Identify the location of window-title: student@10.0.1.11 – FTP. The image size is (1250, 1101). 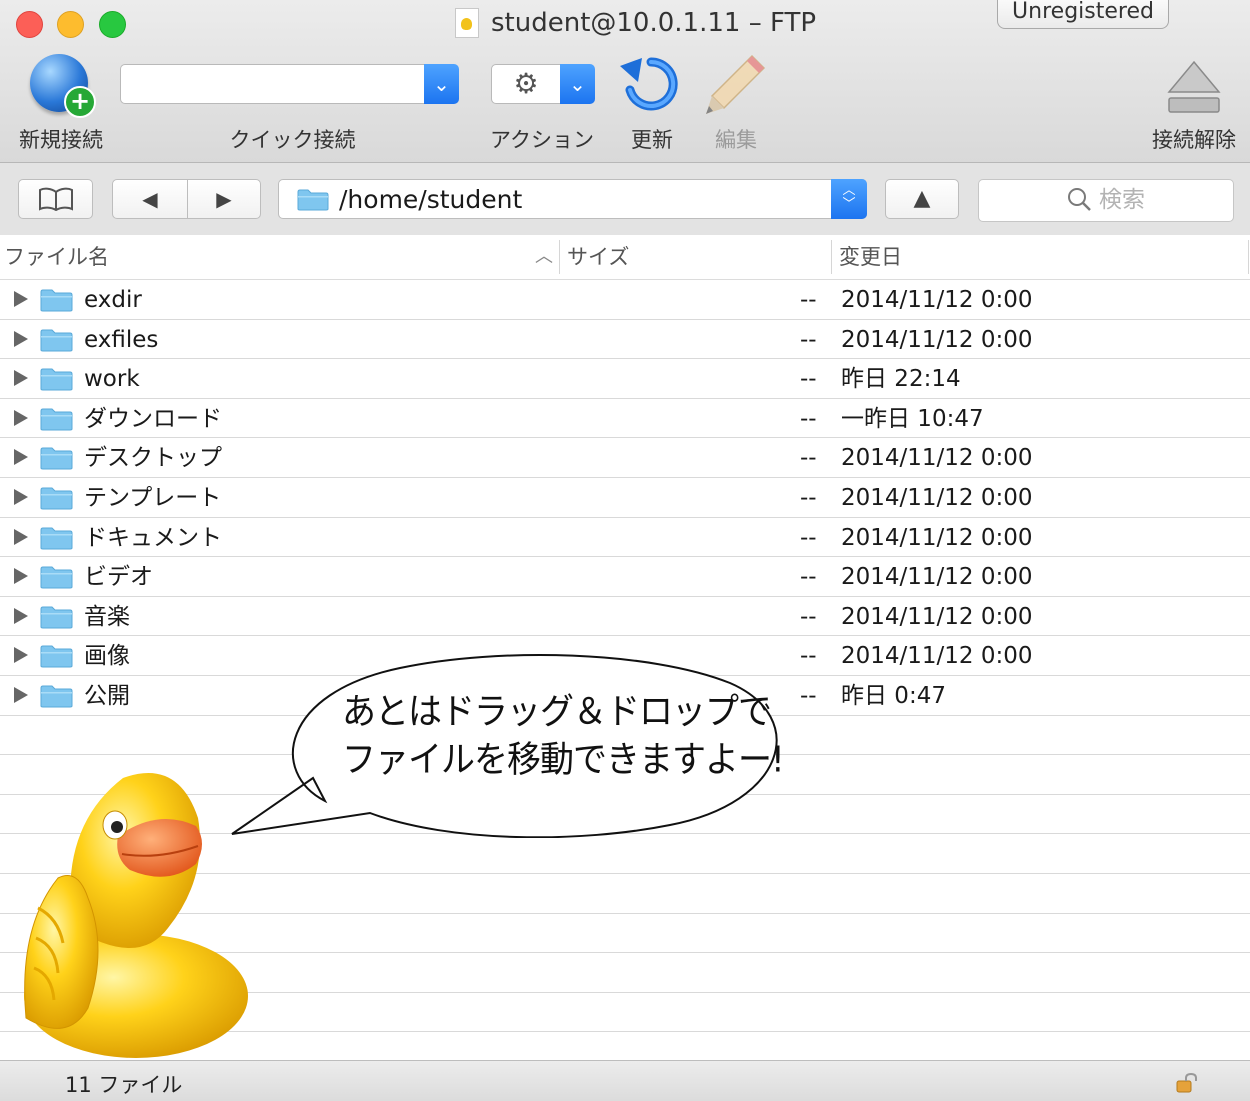
(635, 23).